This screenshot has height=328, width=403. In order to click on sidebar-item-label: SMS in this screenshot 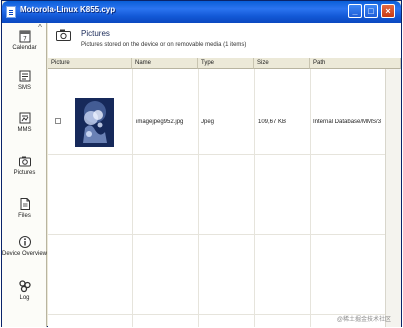, I will do `click(24, 88)`.